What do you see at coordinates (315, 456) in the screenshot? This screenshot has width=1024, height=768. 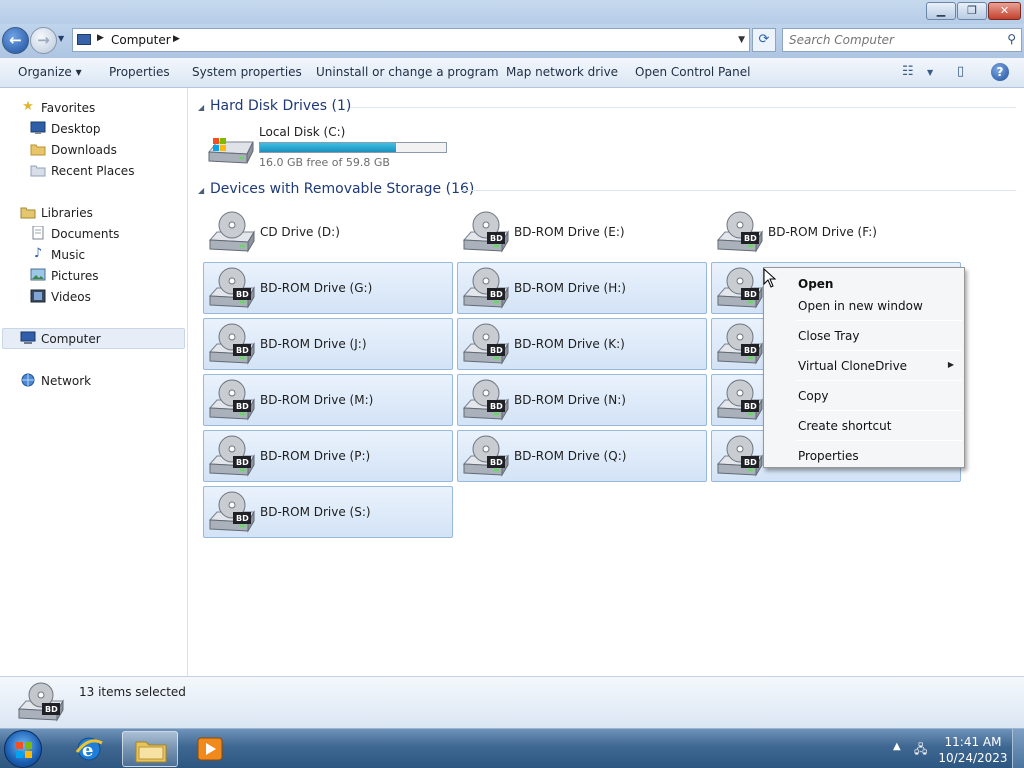 I see `drive-name: BD-ROM Drive (P:)` at bounding box center [315, 456].